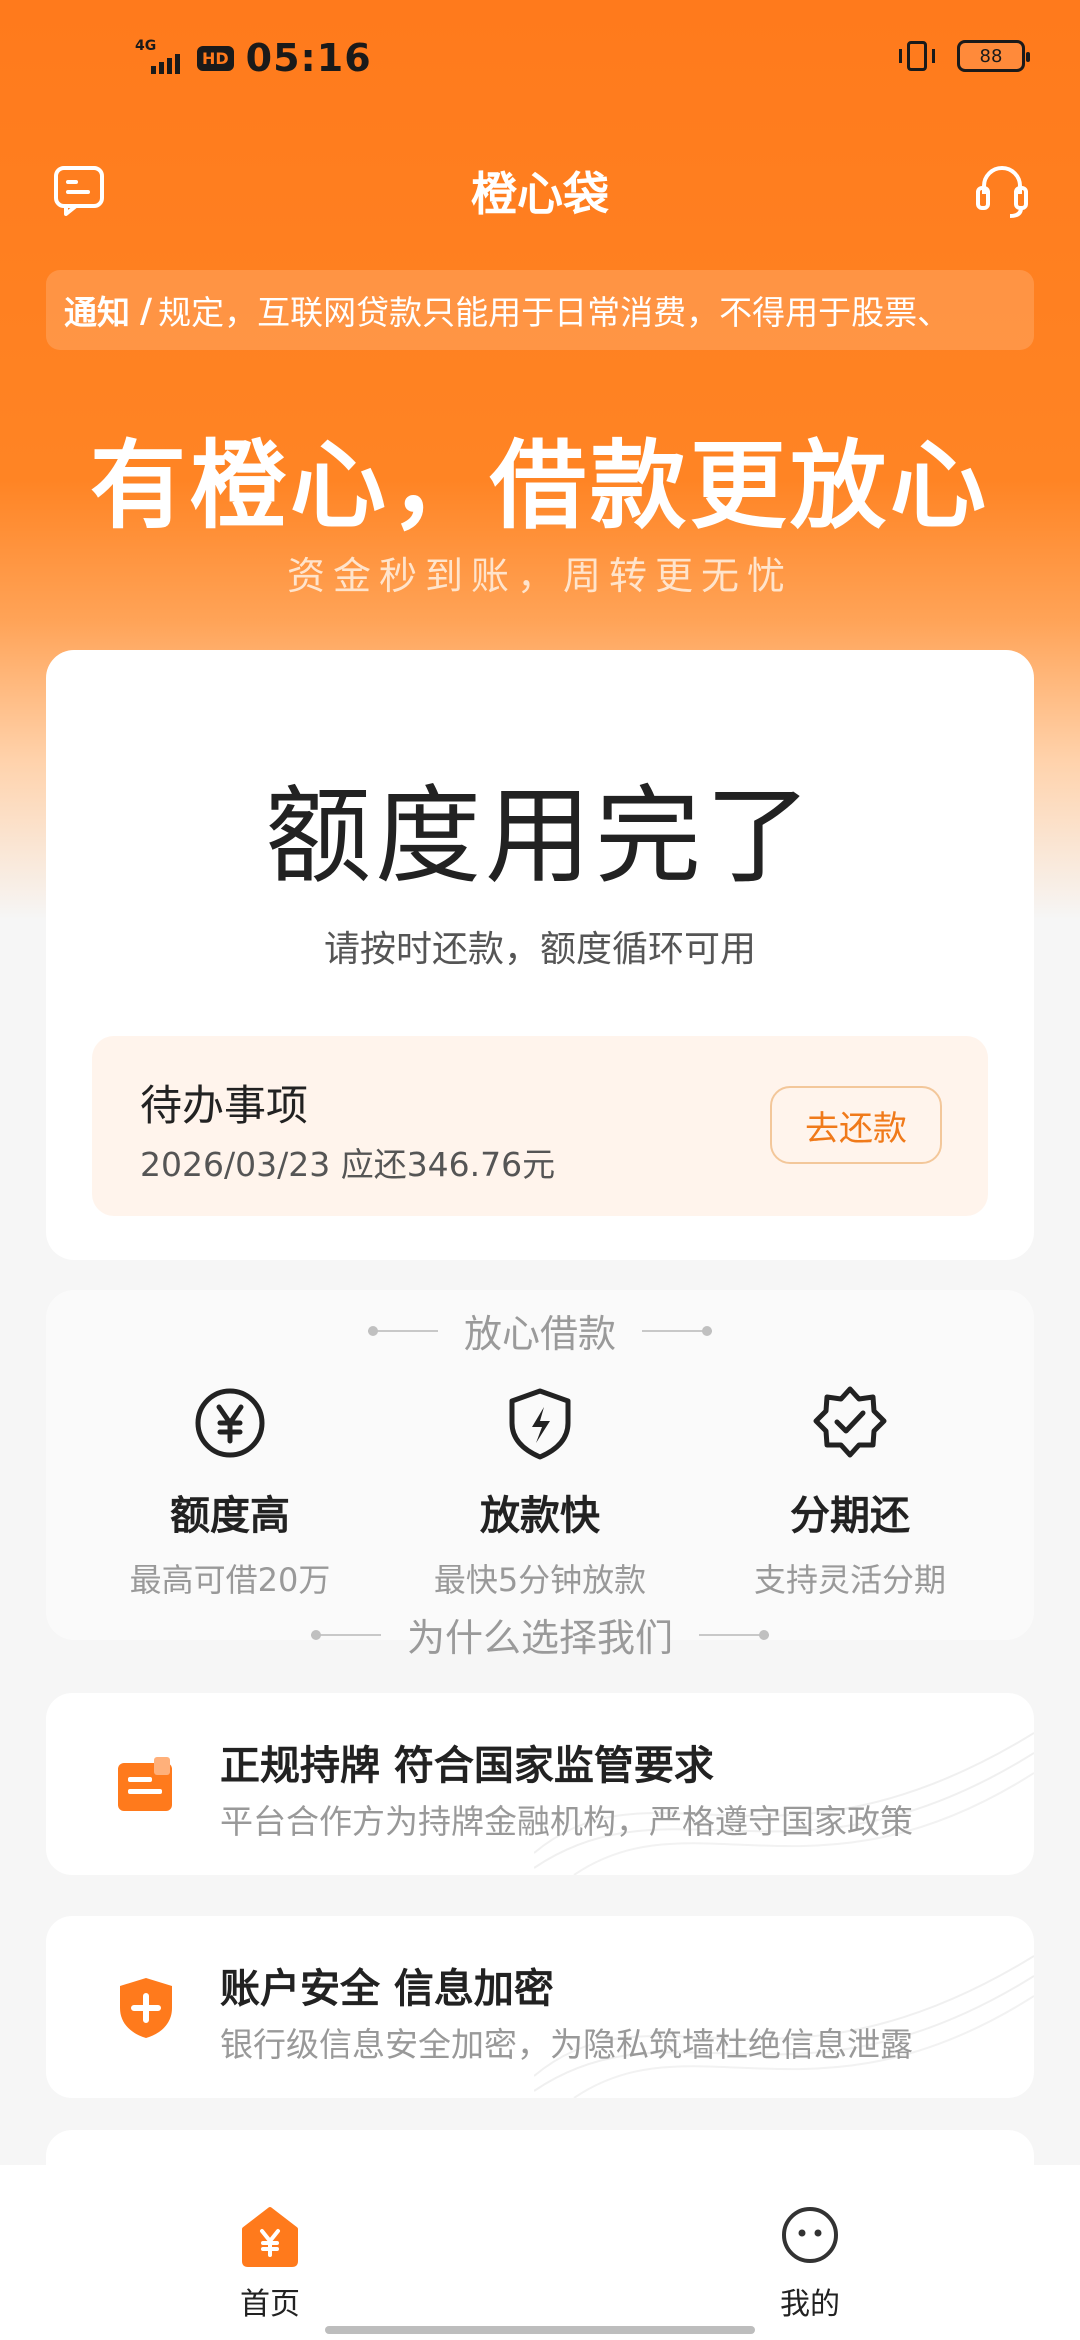  Describe the element at coordinates (540, 486) in the screenshot. I see `banner-slogan: 有橙心，借款更放心` at that location.